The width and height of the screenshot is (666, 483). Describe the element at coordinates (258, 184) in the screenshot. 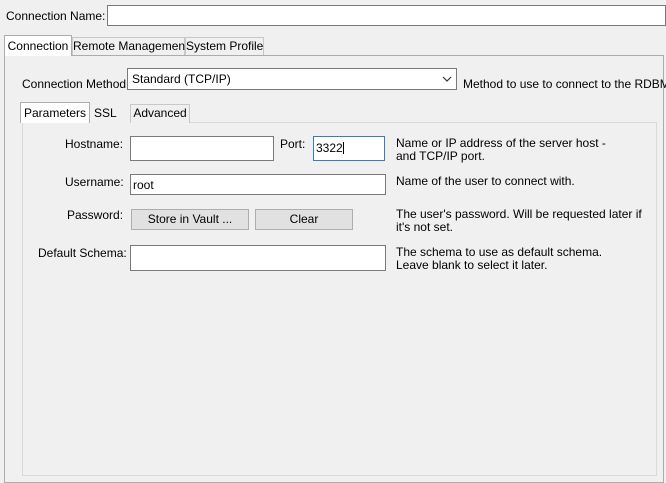

I see `username-input: root` at that location.